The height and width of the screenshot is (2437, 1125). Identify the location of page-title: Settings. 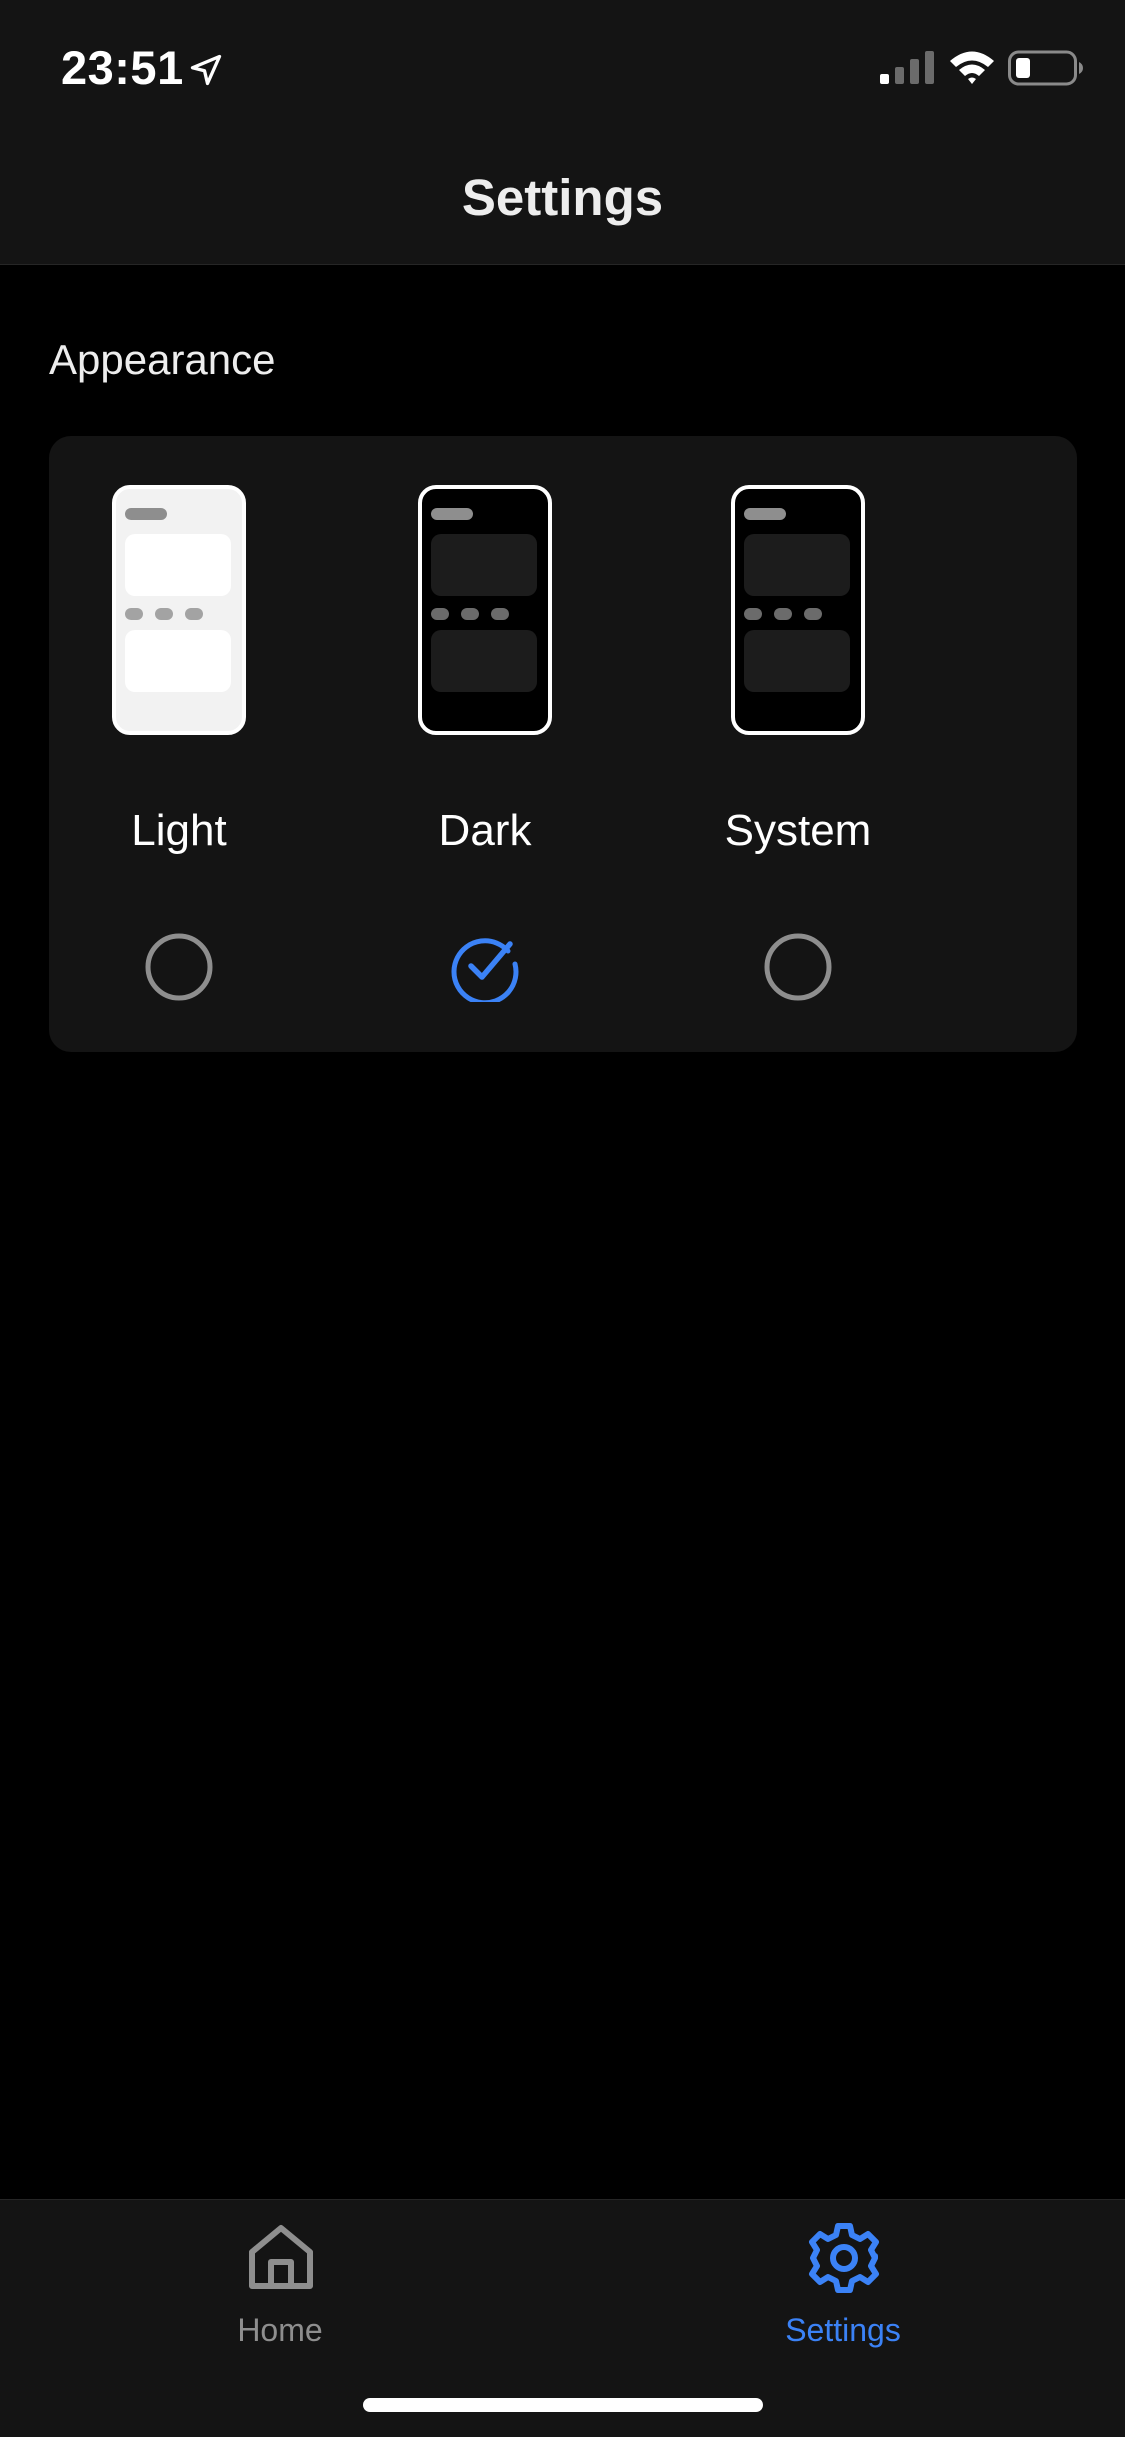
(562, 197).